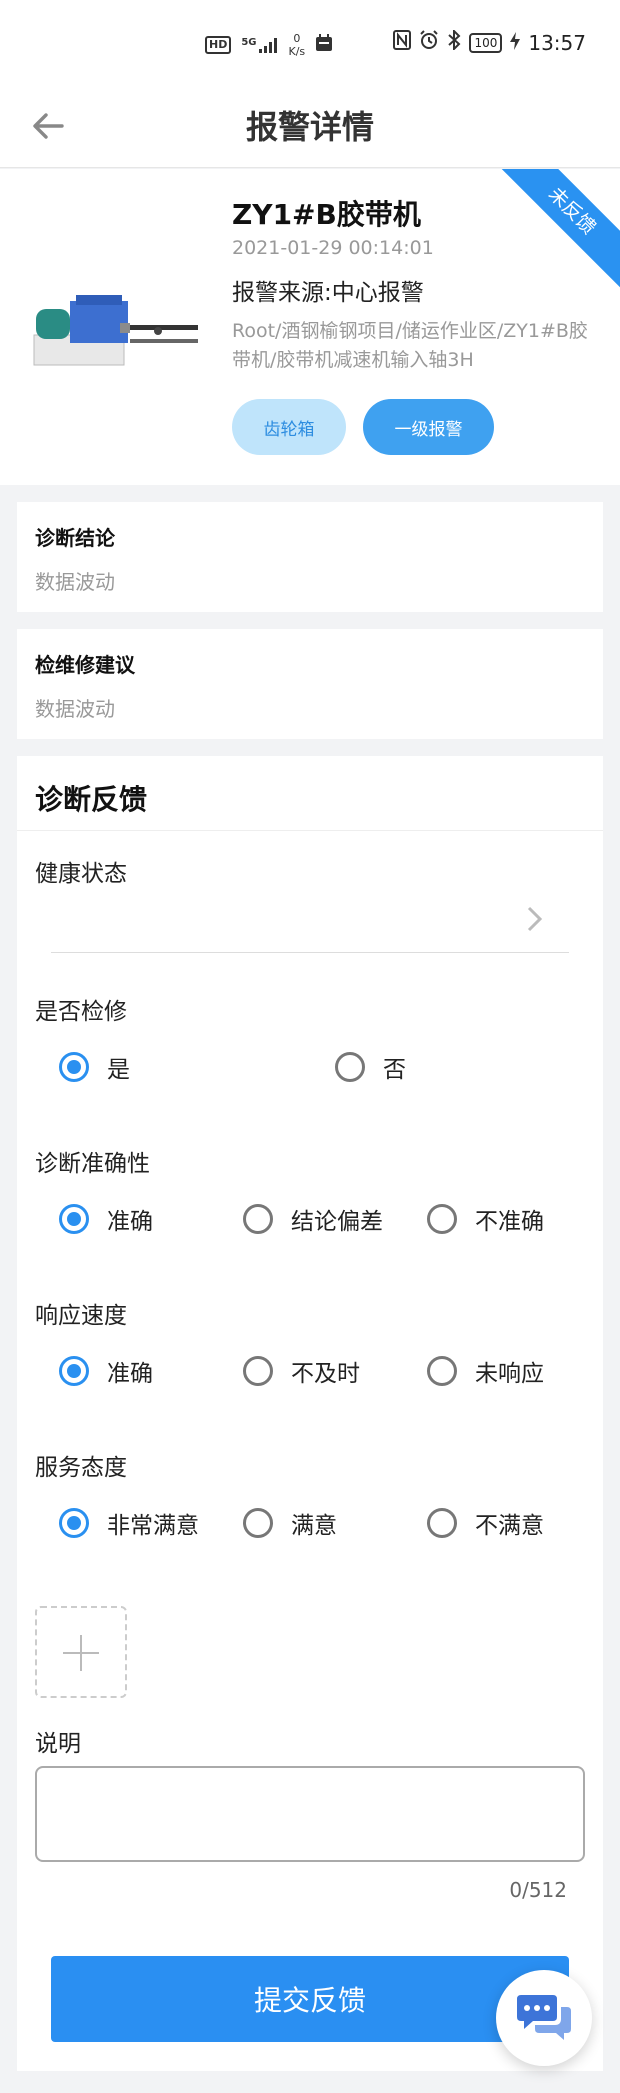 Image resolution: width=620 pixels, height=2093 pixels. I want to click on status-right: 100 13:57, so click(489, 41).